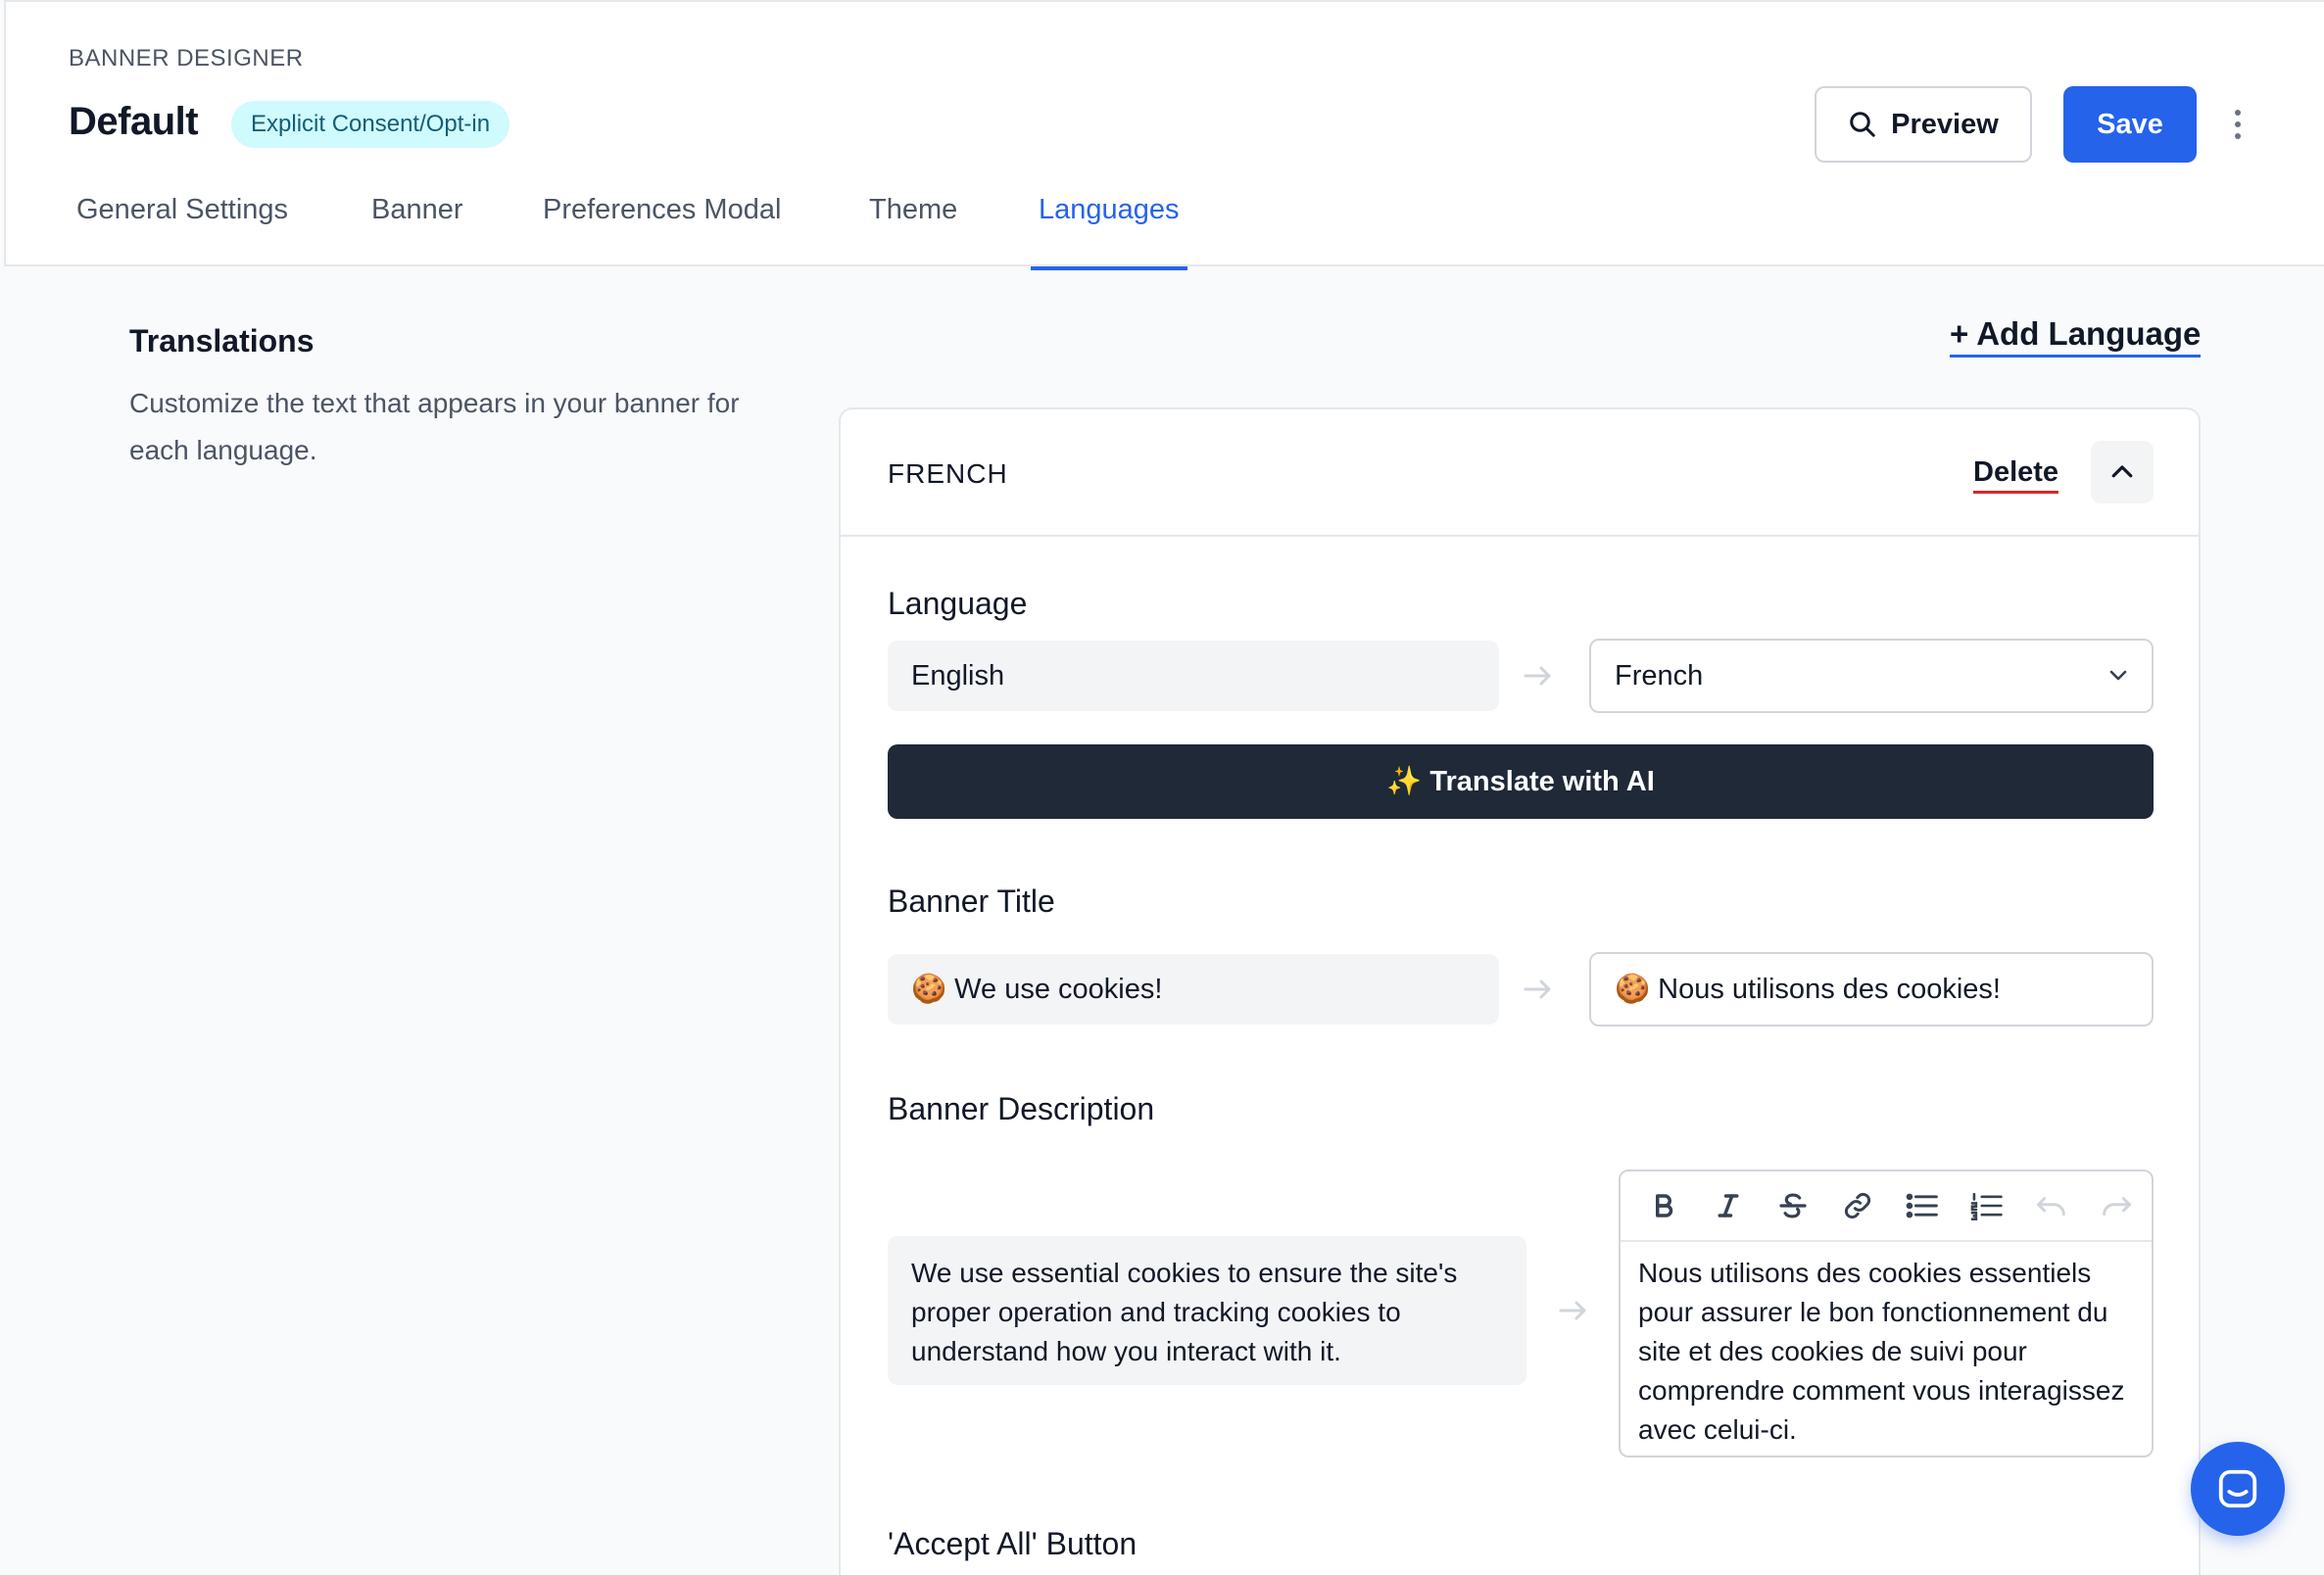 The width and height of the screenshot is (2324, 1575). I want to click on tab-preferences-modal: Preferences Modal, so click(662, 229).